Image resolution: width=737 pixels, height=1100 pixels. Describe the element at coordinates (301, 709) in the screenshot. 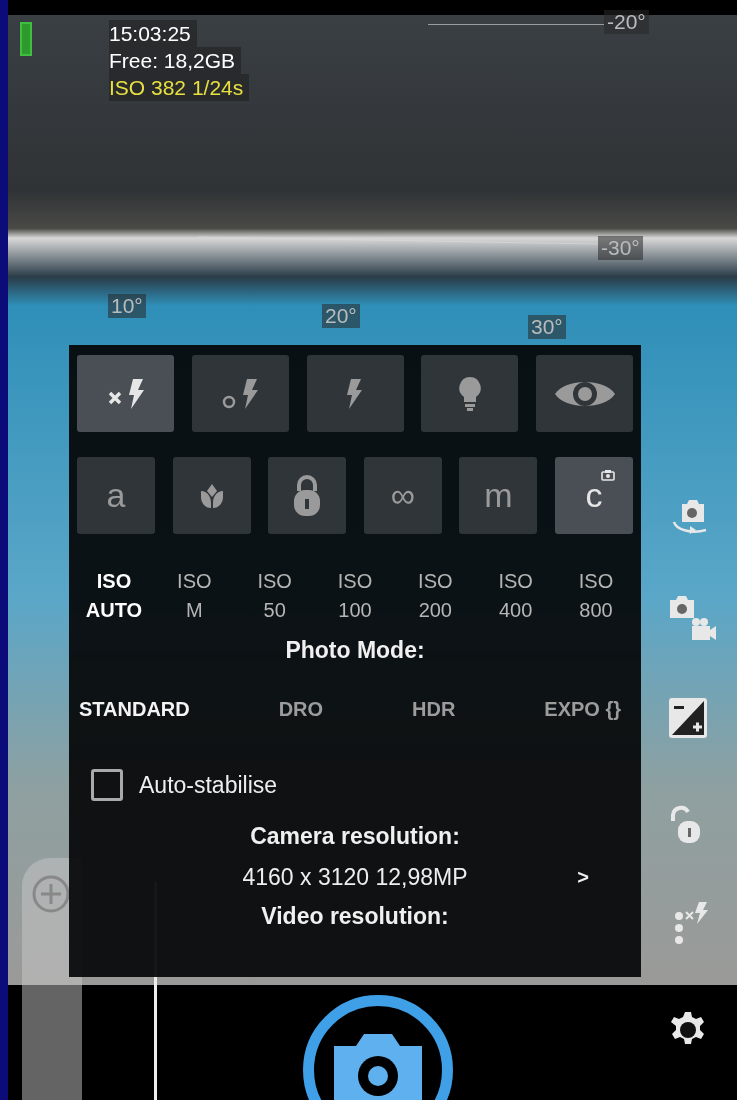

I see `photo-mode-option: DRO` at that location.